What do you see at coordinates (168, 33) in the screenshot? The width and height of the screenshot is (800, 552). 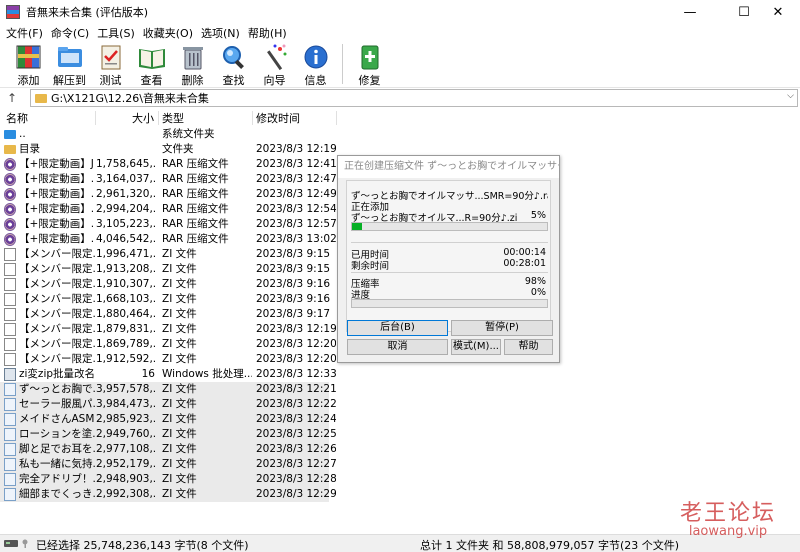 I see `menu-favorites: 收藏夹(O)` at bounding box center [168, 33].